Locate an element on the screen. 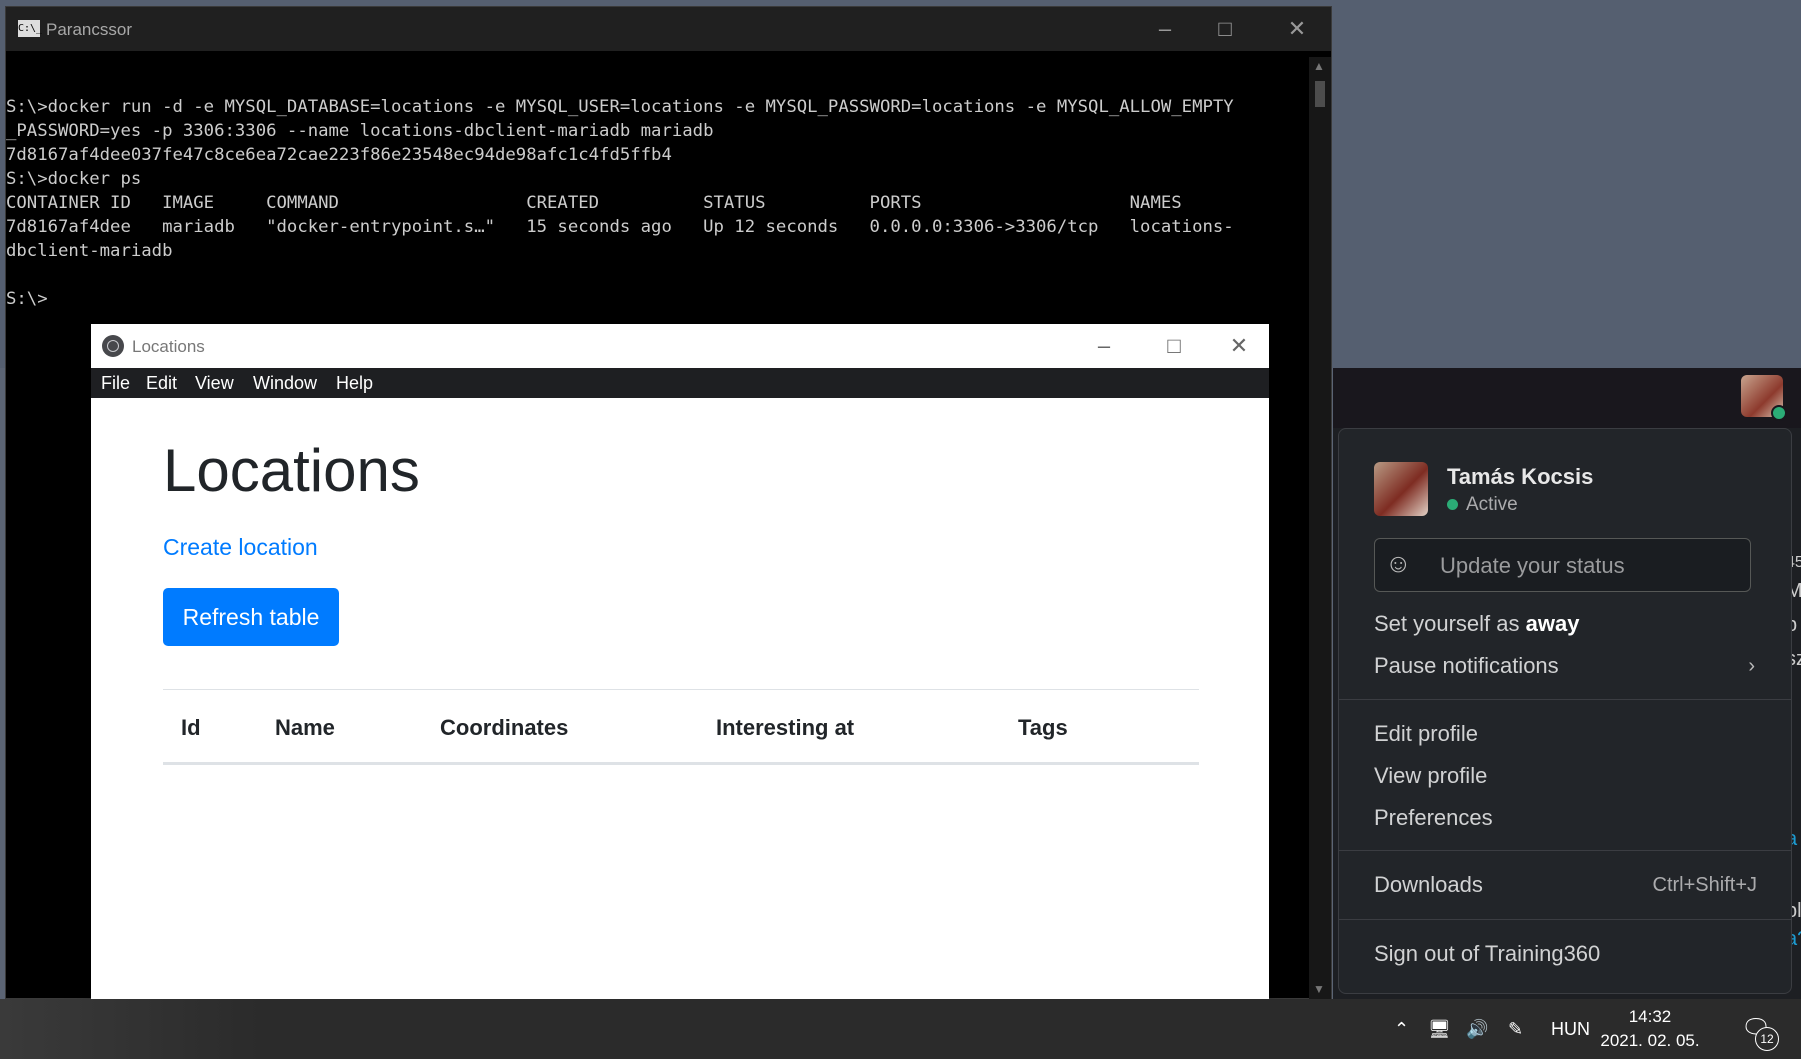 This screenshot has width=1801, height=1059. menu-view: View is located at coordinates (214, 383).